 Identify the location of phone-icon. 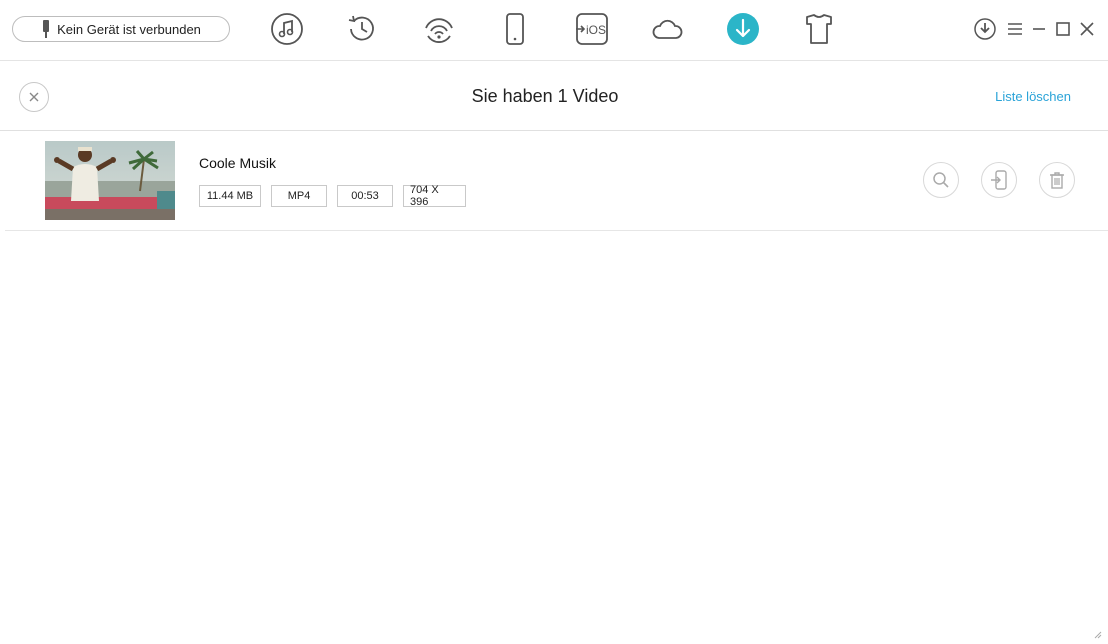
(515, 29).